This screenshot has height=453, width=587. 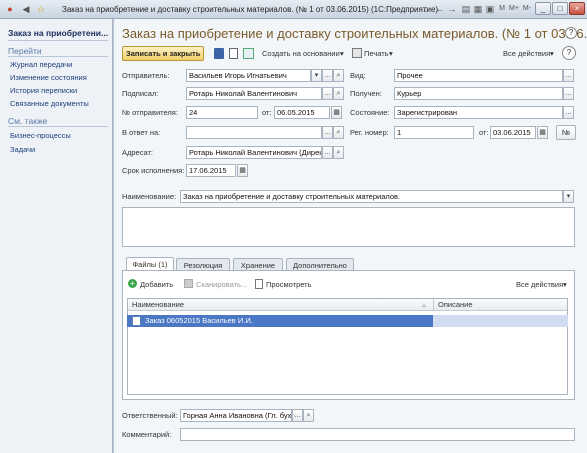 I want to click on create-based-arrow-icon: ▾, so click(x=342, y=53).